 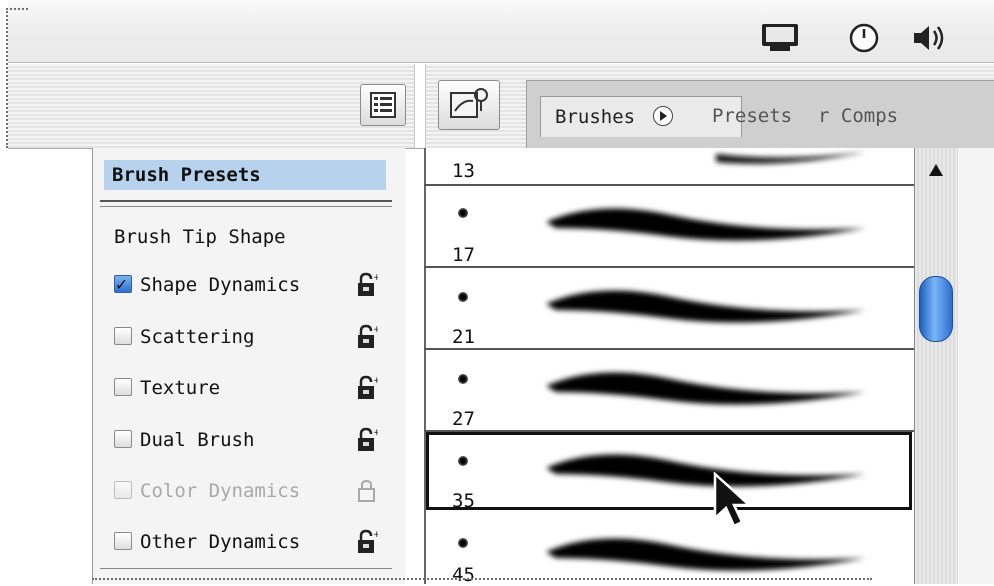 What do you see at coordinates (930, 38) in the screenshot?
I see `volume-icon` at bounding box center [930, 38].